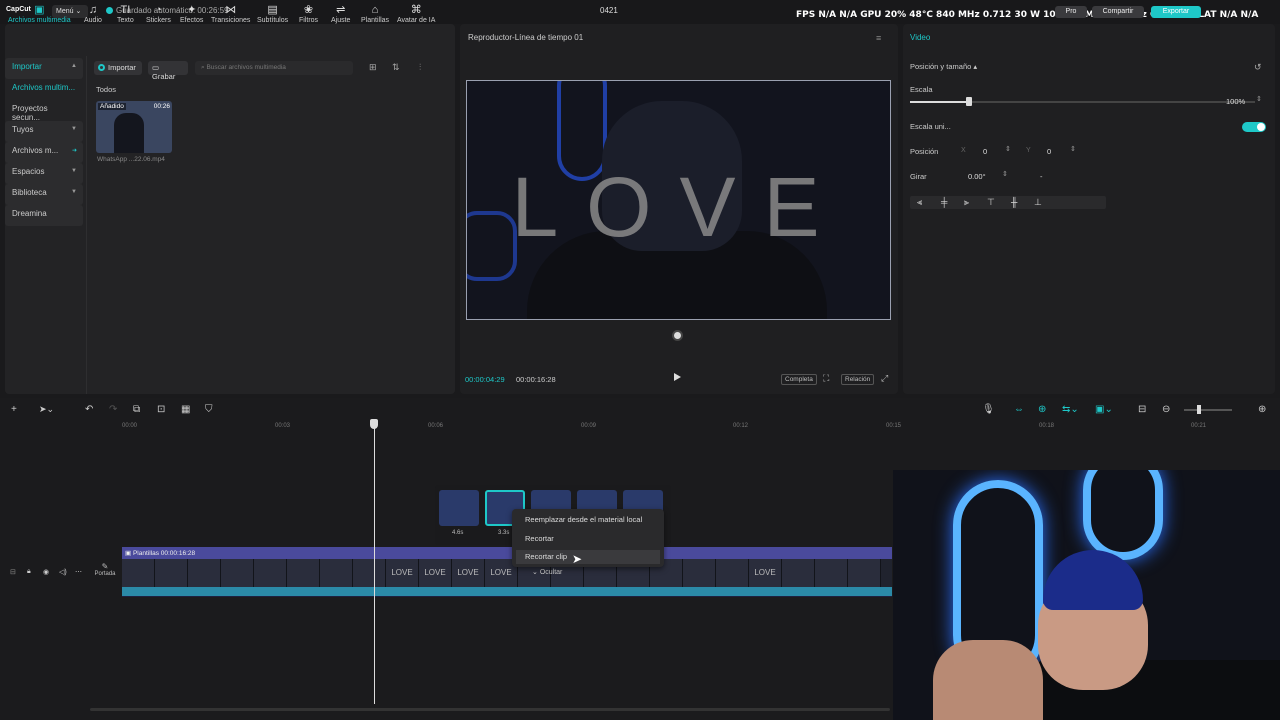  I want to click on menu-item-crop-clip: Recortar clip, so click(588, 557).